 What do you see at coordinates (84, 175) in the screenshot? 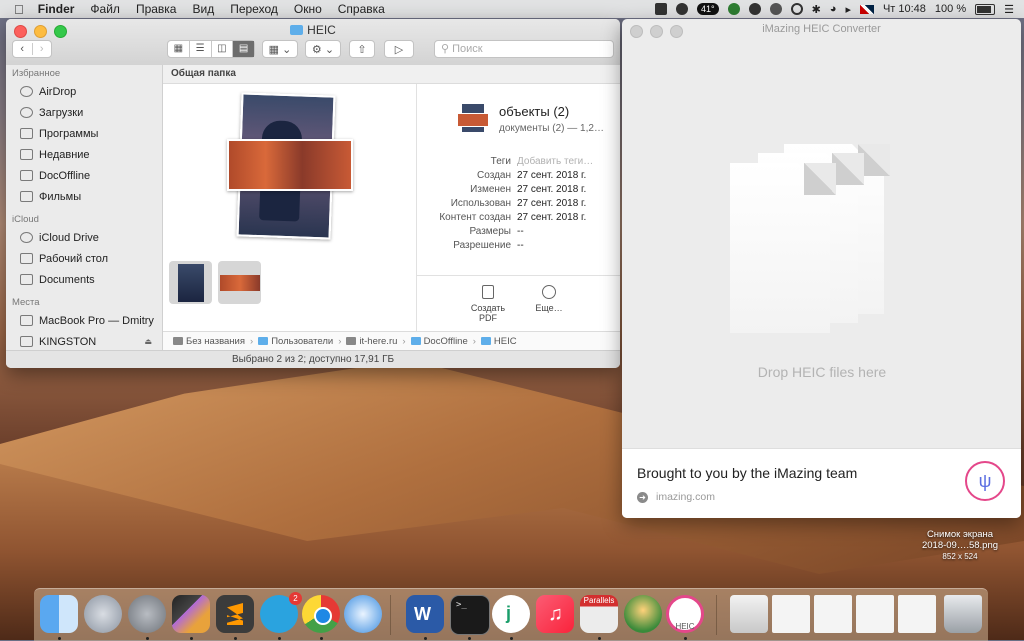
I see `sidebar-item-docoffline: DocOffline` at bounding box center [84, 175].